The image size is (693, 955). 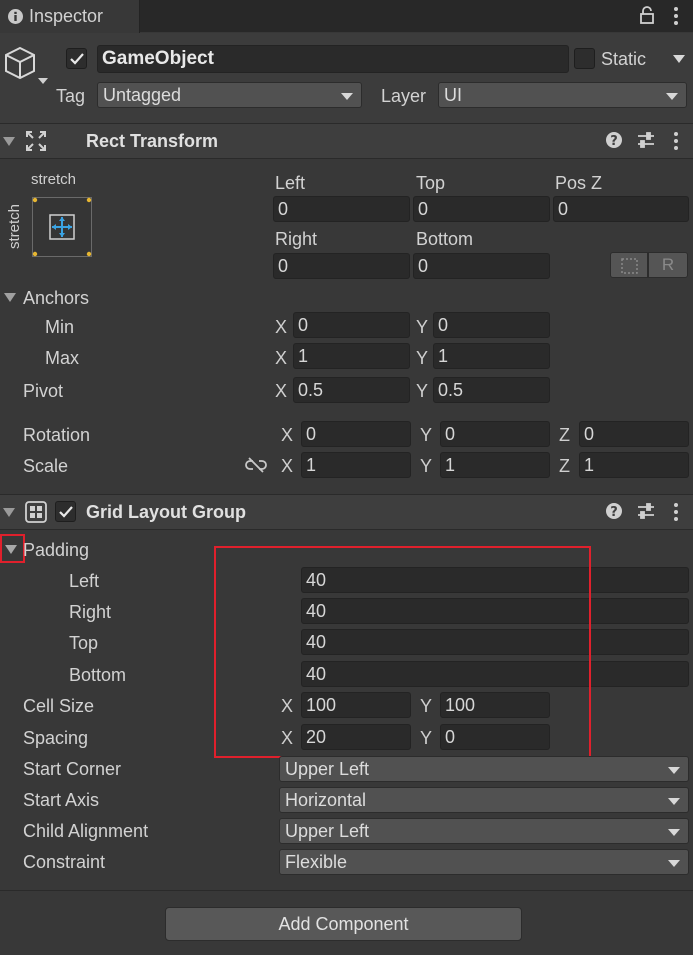 What do you see at coordinates (426, 435) in the screenshot?
I see `rotation-y-axis-label: Y` at bounding box center [426, 435].